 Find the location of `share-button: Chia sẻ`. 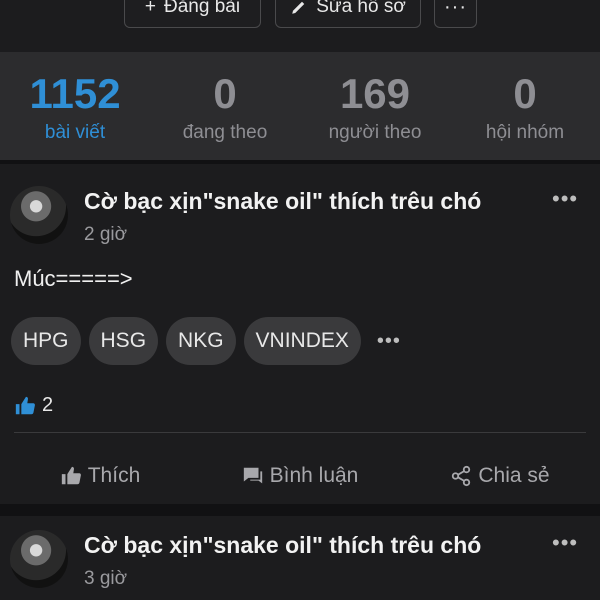

share-button: Chia sẻ is located at coordinates (500, 476).